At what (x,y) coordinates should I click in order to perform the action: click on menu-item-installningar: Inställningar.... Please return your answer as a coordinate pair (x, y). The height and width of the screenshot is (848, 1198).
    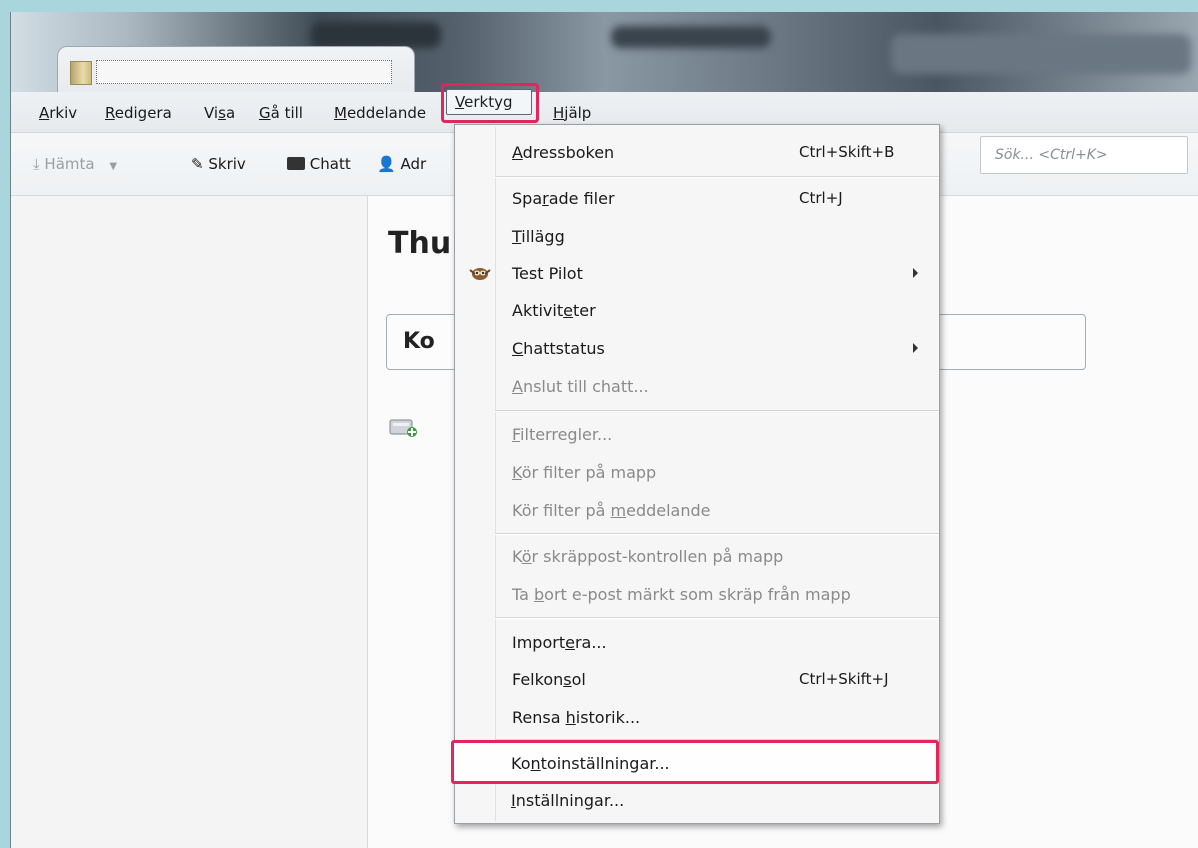
    Looking at the image, I should click on (697, 801).